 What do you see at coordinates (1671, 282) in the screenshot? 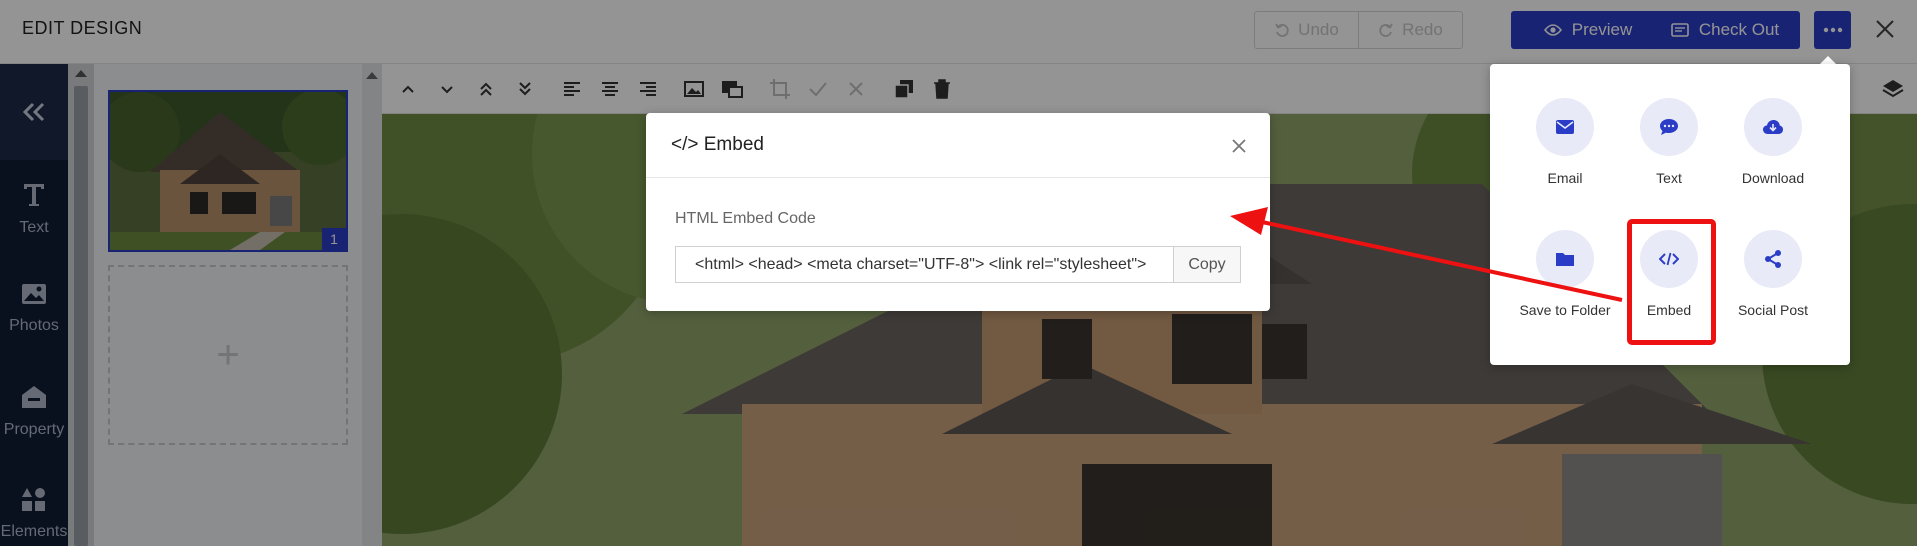
I see `embed-highlight-box` at bounding box center [1671, 282].